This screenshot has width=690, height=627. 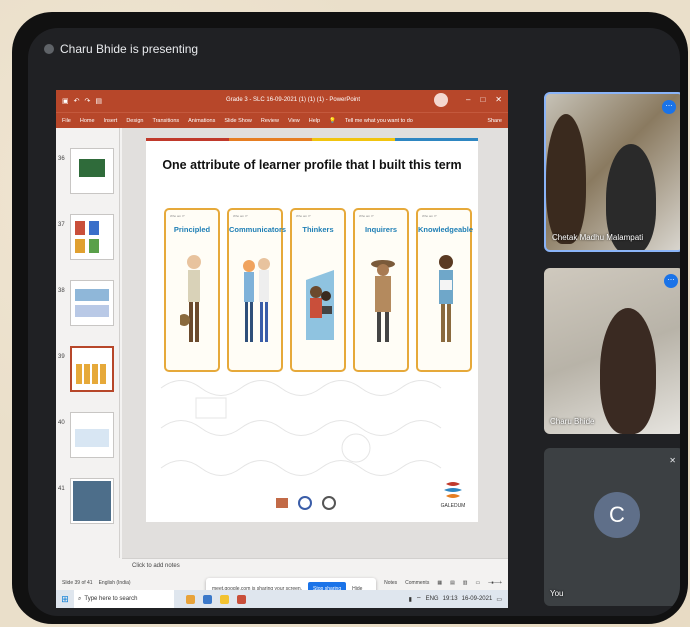 I want to click on normal-view-icon: ▦, so click(x=439, y=583).